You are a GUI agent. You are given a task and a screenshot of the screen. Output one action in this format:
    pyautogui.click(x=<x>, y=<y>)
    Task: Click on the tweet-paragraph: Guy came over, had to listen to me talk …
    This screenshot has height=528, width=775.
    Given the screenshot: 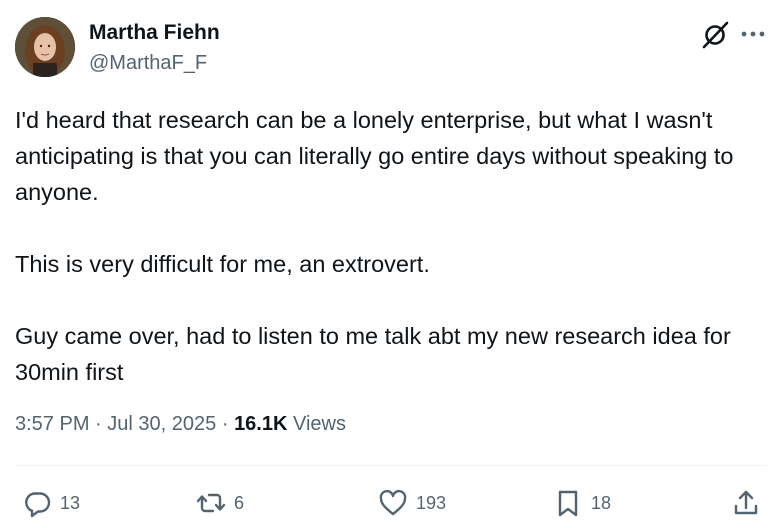 What is the action you would take?
    pyautogui.click(x=373, y=354)
    